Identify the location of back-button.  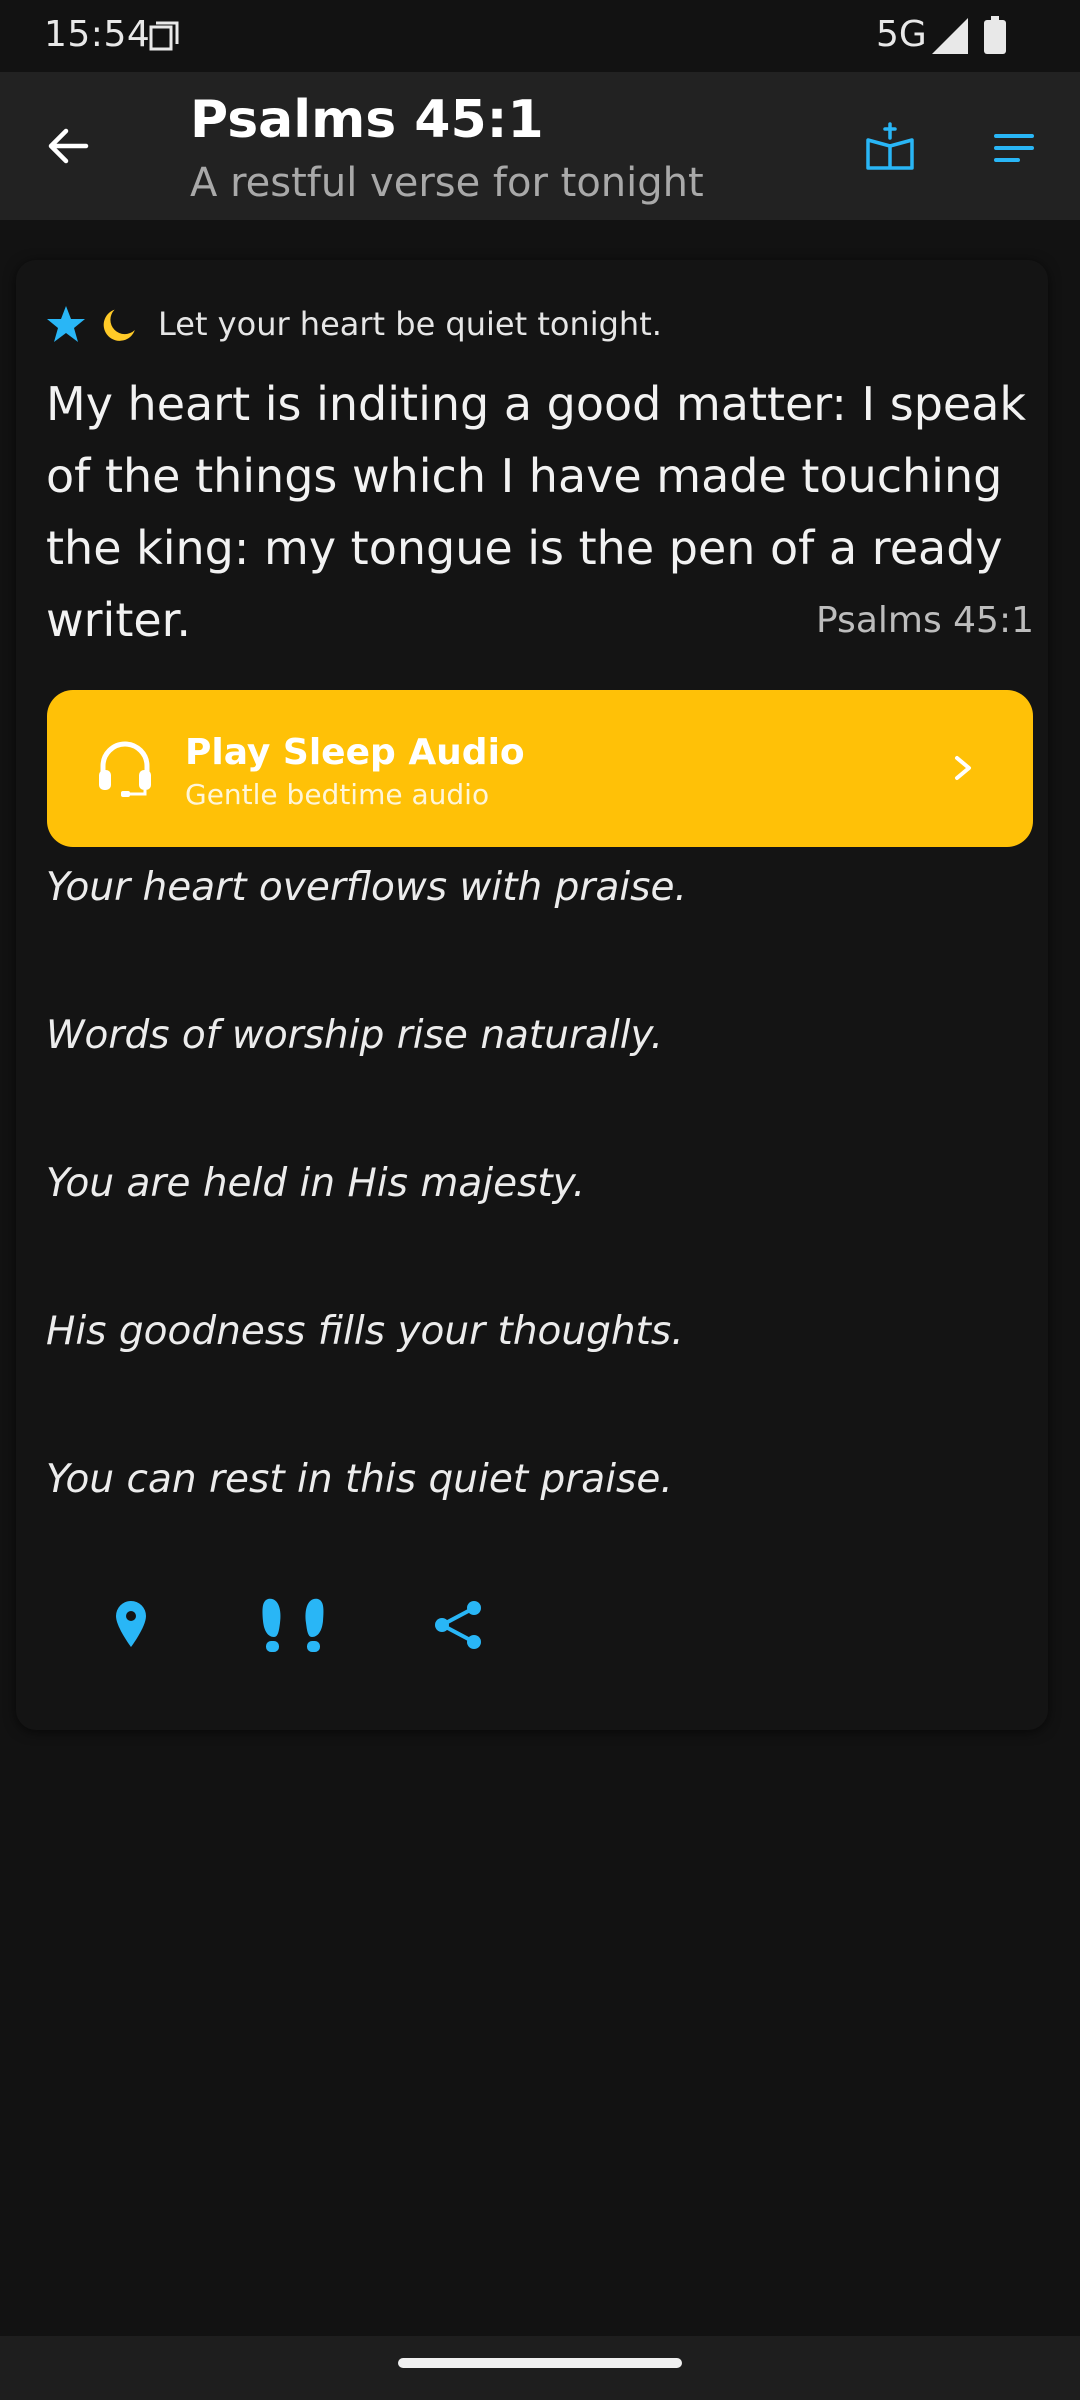
(68, 146).